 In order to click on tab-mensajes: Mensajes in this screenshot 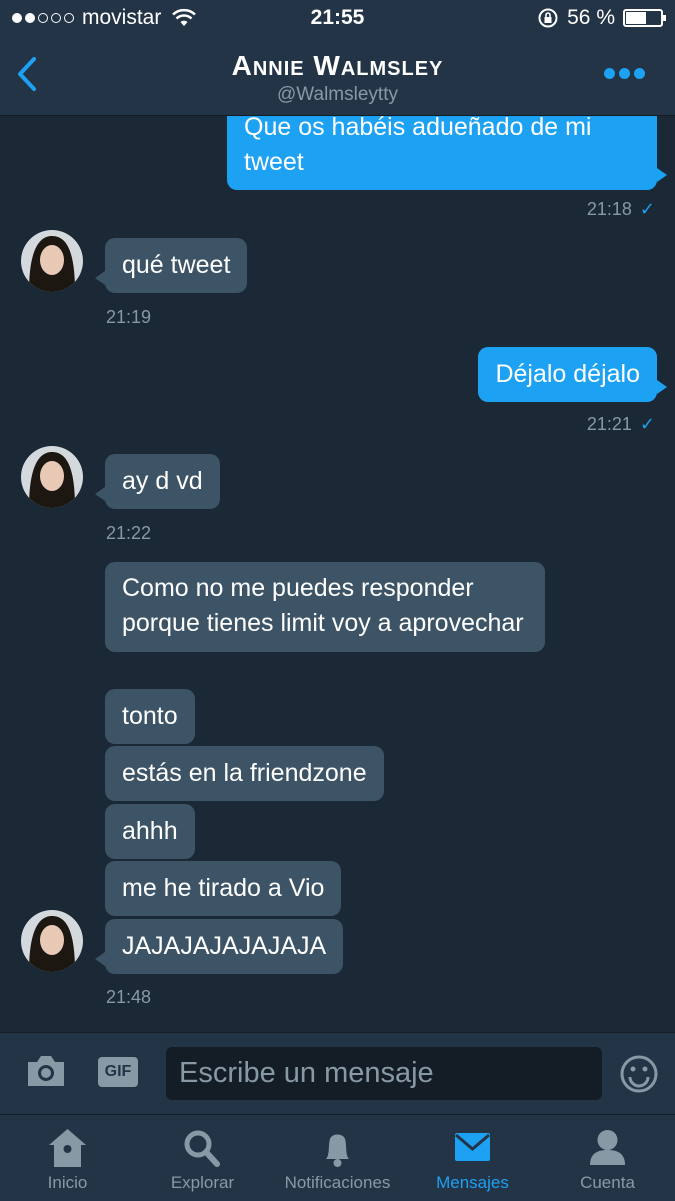, I will do `click(472, 1158)`.